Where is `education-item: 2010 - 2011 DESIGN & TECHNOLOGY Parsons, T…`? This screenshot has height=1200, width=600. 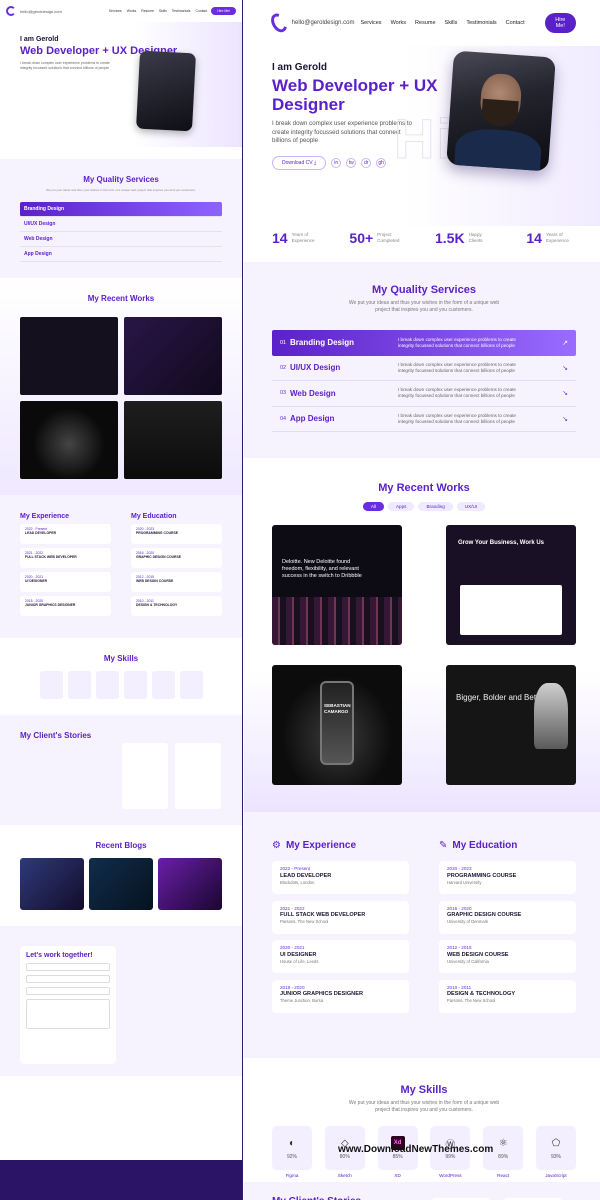 education-item: 2010 - 2011 DESIGN & TECHNOLOGY Parsons, T… is located at coordinates (507, 996).